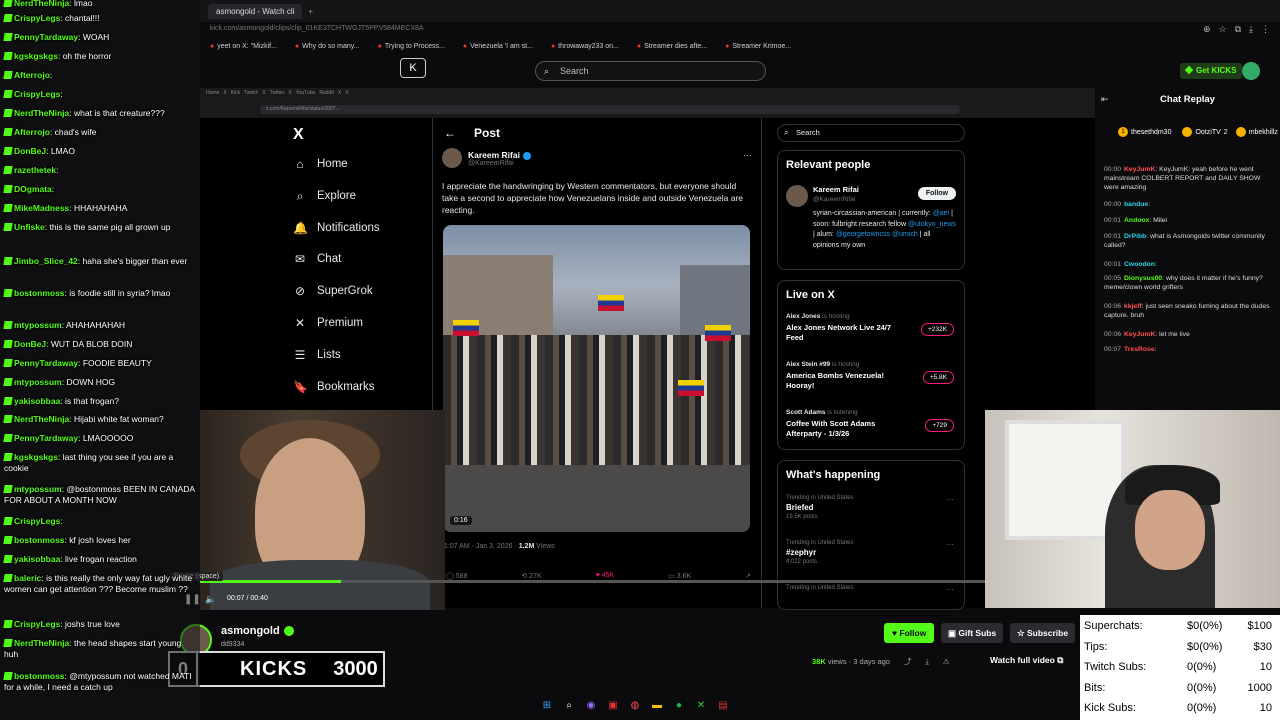 The height and width of the screenshot is (720, 1280). What do you see at coordinates (740, 11) in the screenshot?
I see `browser-tab-bar: asmongold - Watch cli +` at bounding box center [740, 11].